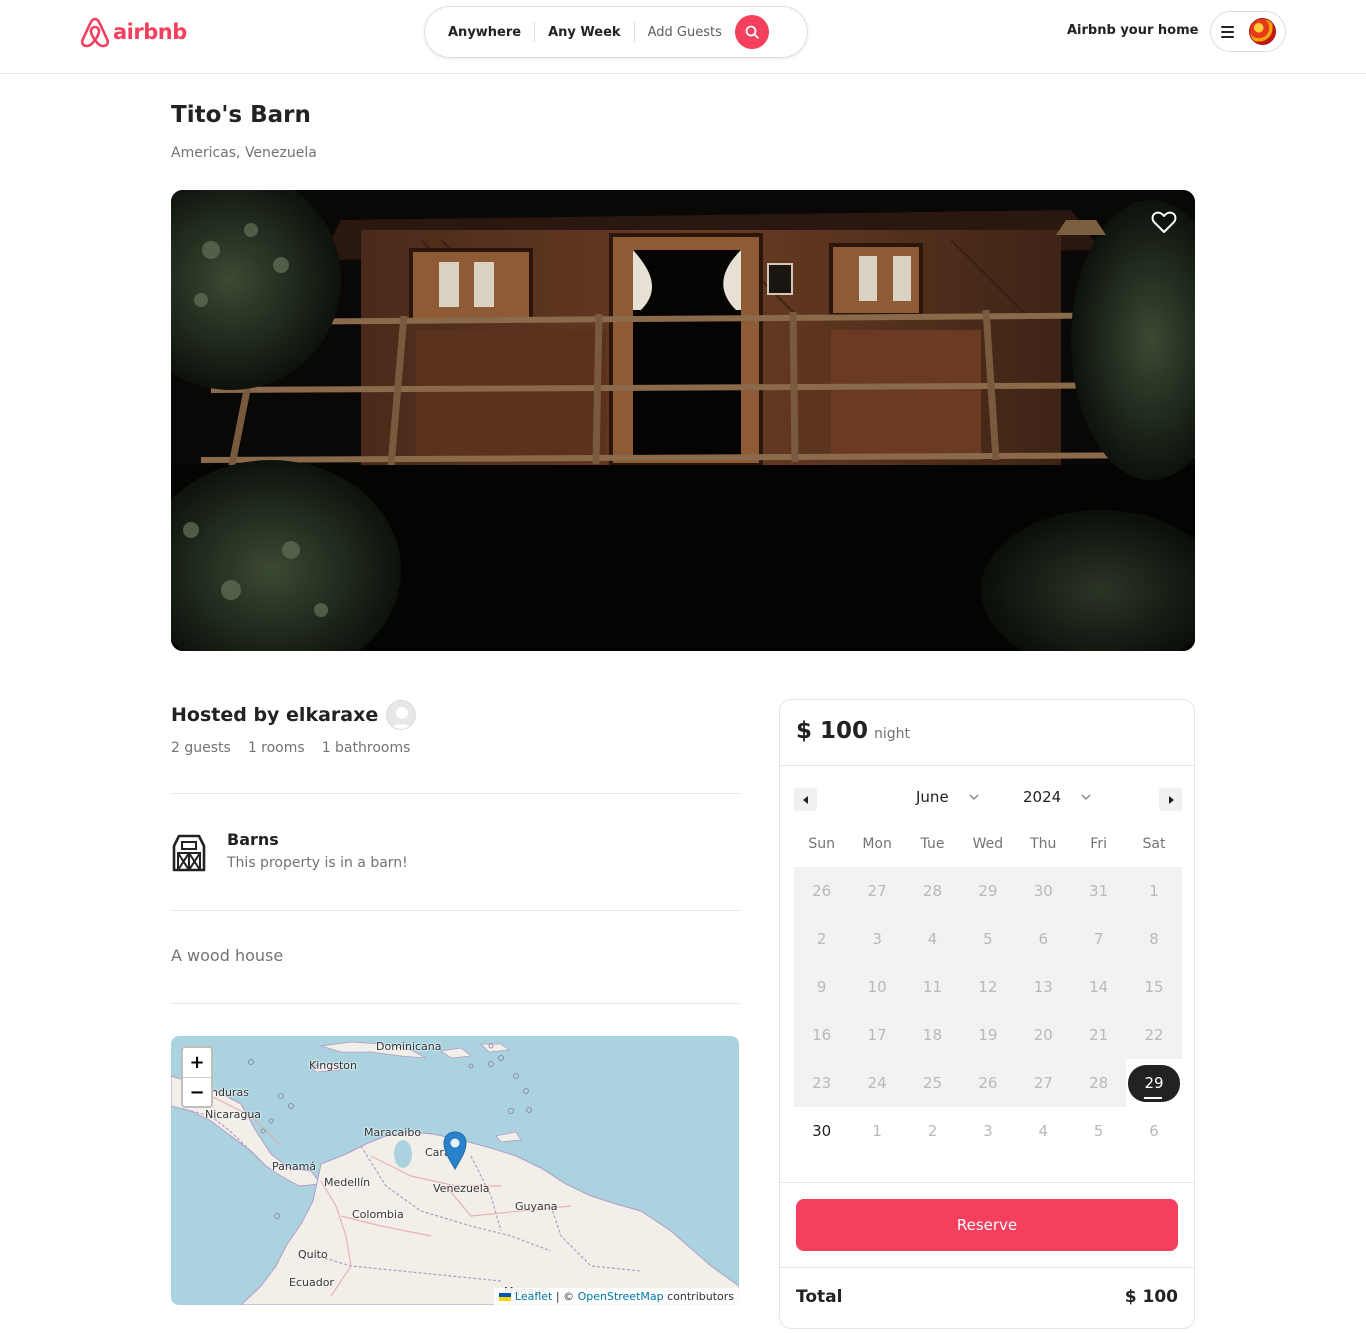 This screenshot has height=1333, width=1366. What do you see at coordinates (311, 1282) in the screenshot?
I see `map-label: Ecuador` at bounding box center [311, 1282].